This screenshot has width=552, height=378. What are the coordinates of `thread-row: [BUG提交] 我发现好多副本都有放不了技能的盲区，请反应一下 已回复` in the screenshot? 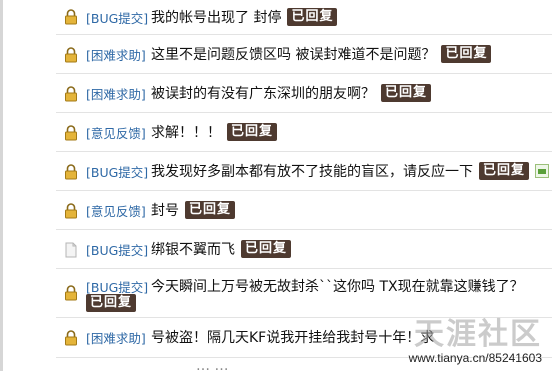 It's located at (304, 171).